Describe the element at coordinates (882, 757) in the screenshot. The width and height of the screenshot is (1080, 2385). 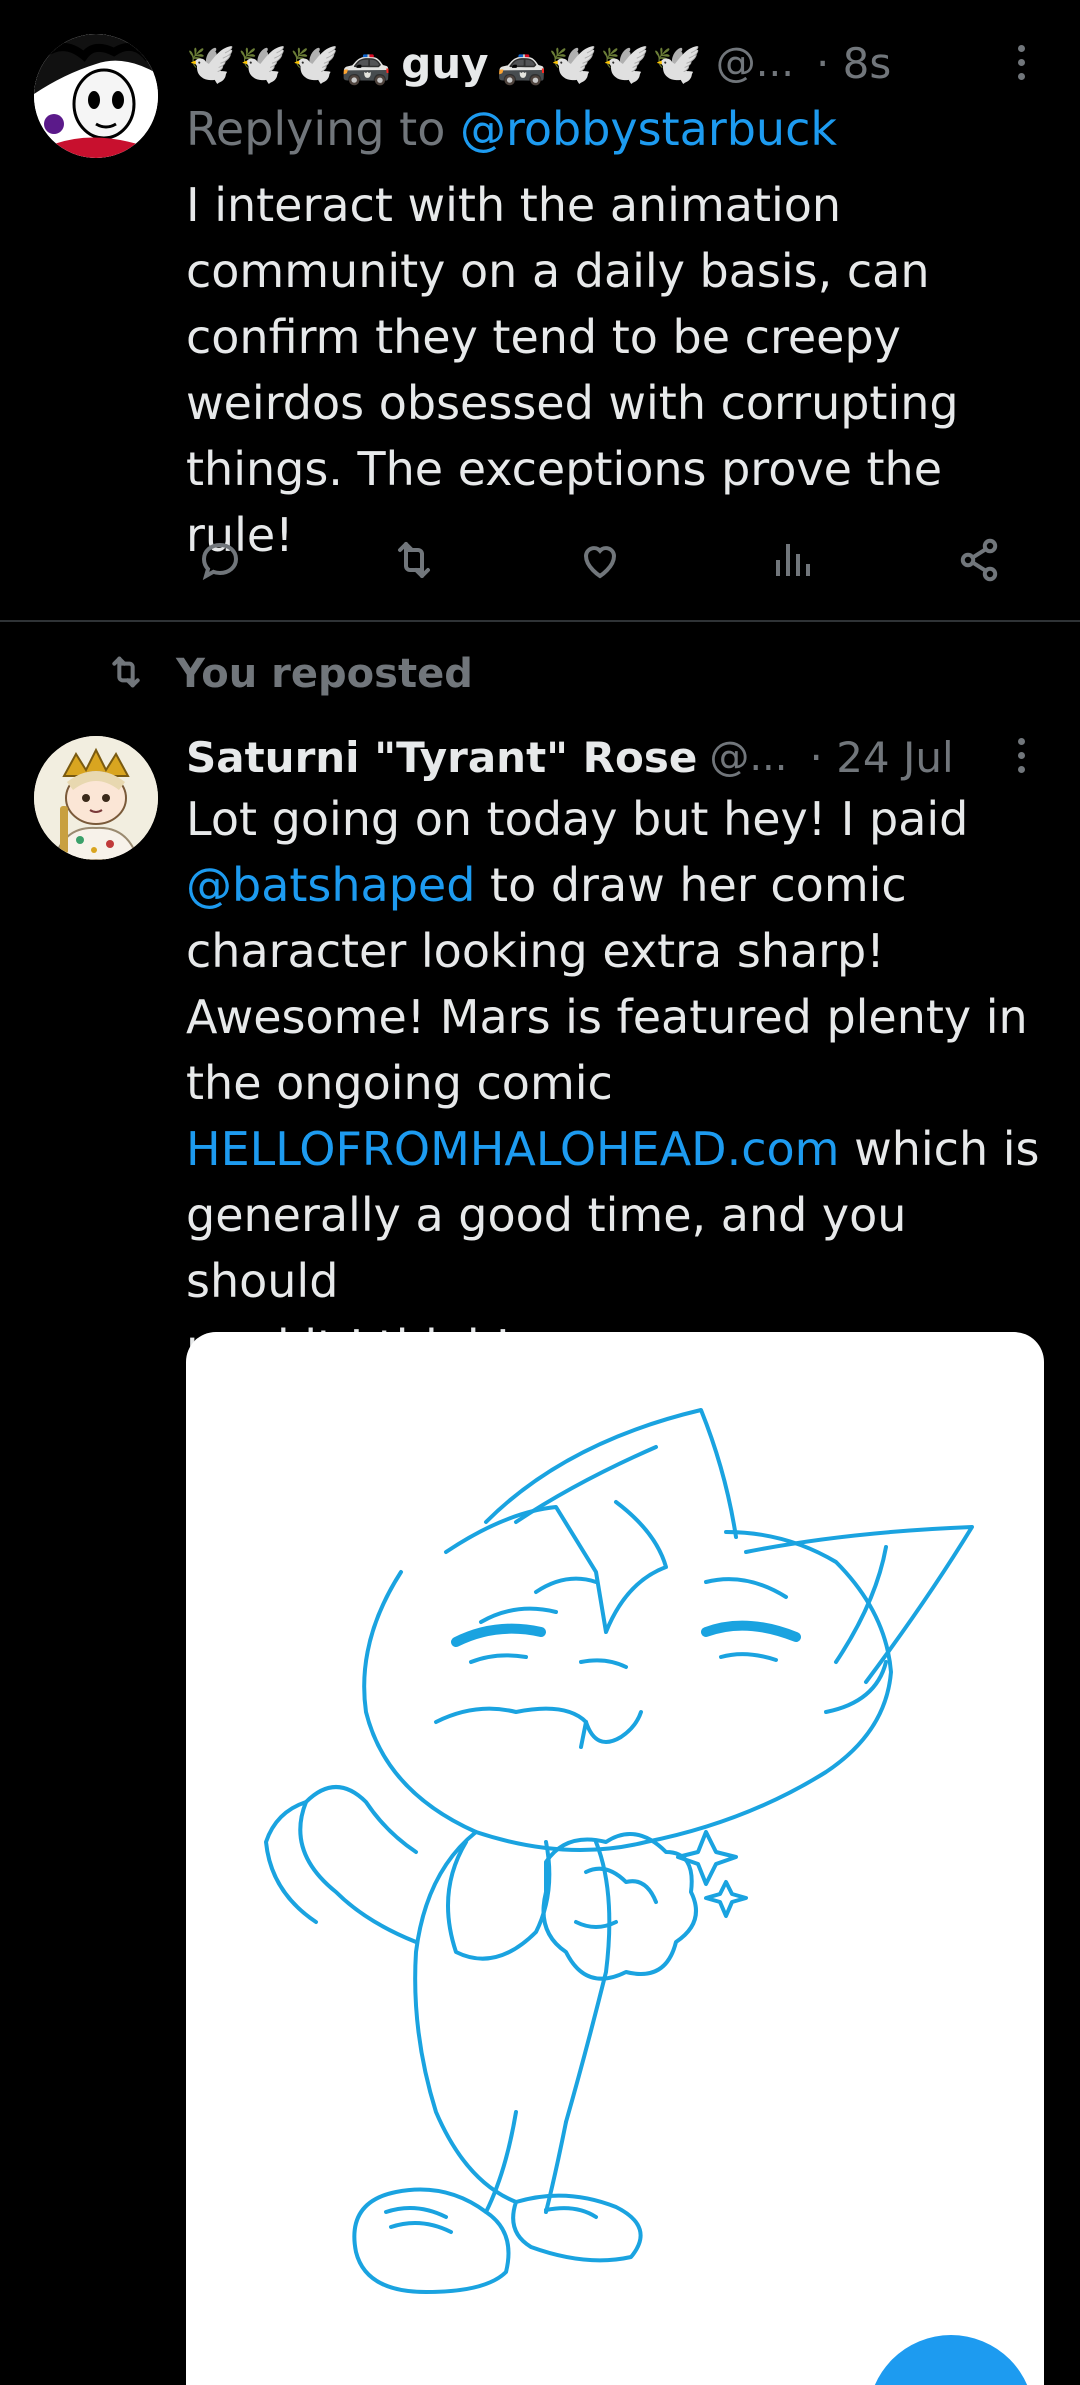
I see `timestamp: · 24 Jul` at that location.